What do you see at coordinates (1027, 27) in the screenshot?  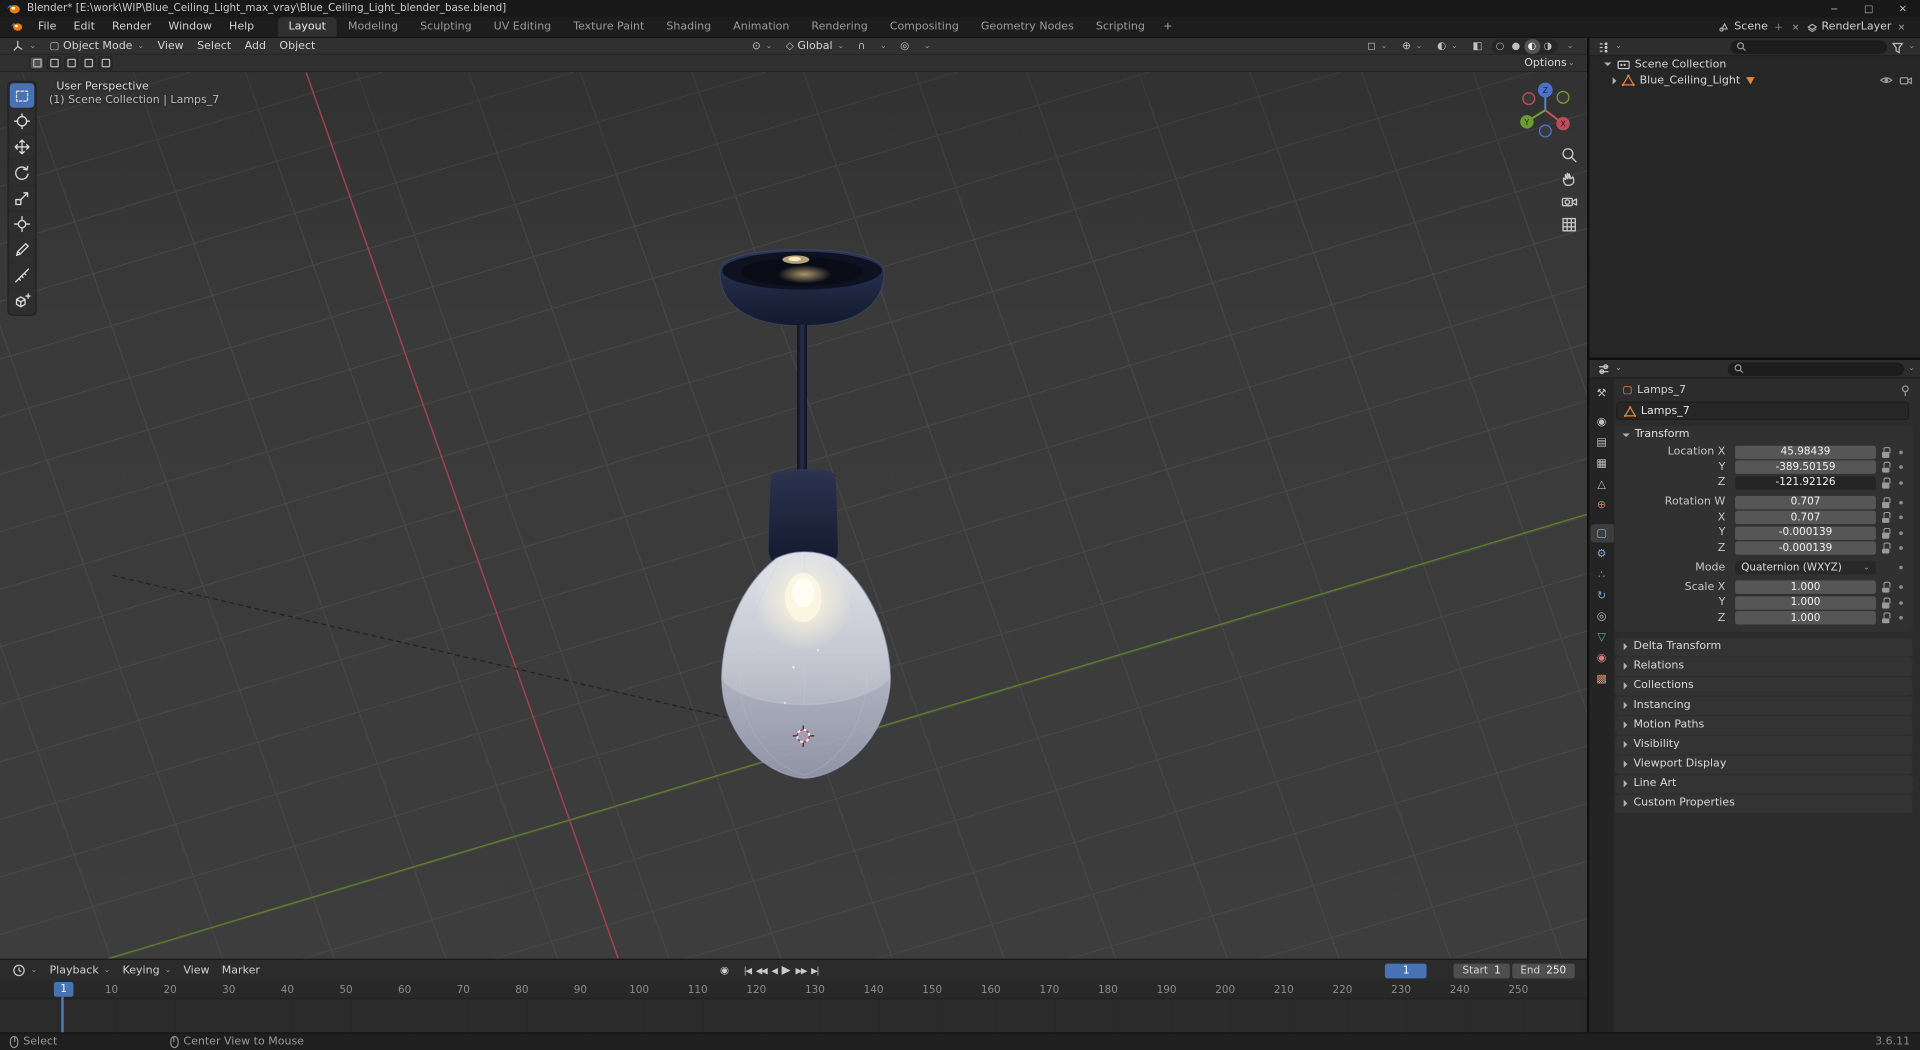 I see `tab-geometry-nodes: Geometry Nodes` at bounding box center [1027, 27].